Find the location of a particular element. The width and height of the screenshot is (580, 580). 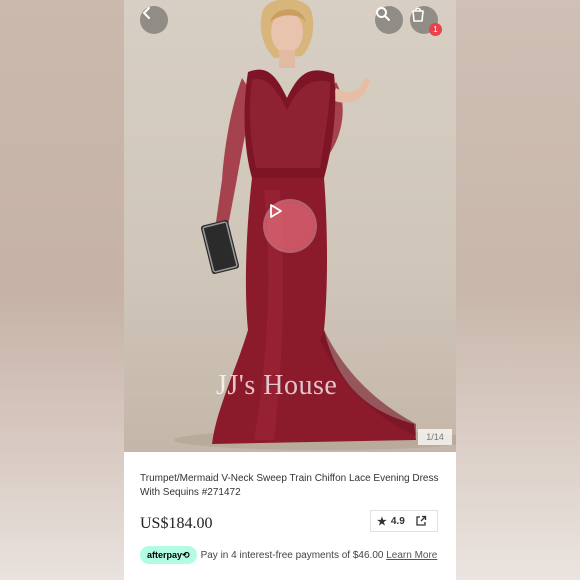

shopping-bag-icon is located at coordinates (418, 14).